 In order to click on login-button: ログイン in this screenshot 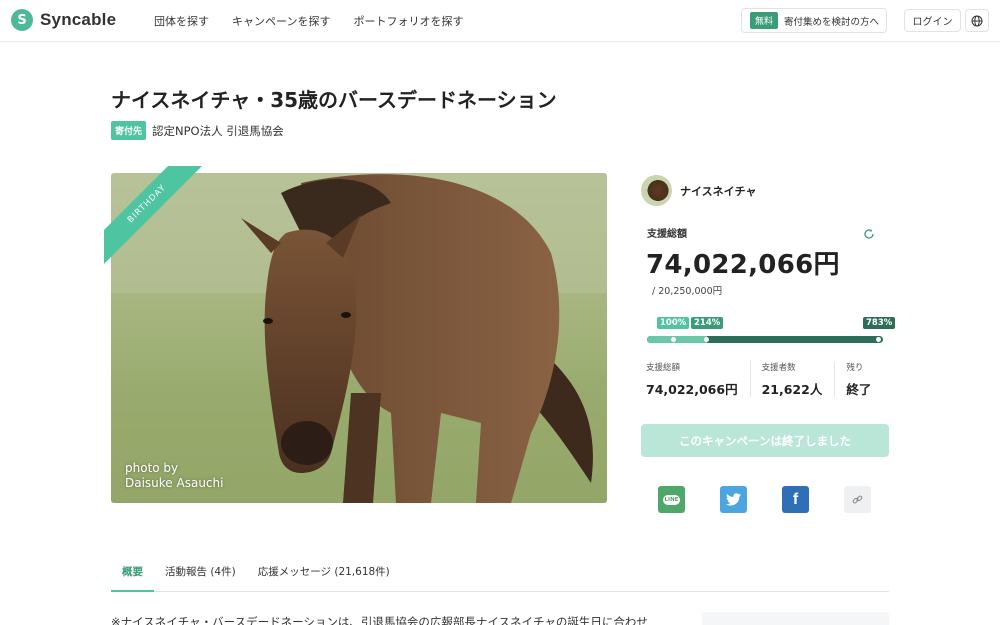, I will do `click(932, 20)`.